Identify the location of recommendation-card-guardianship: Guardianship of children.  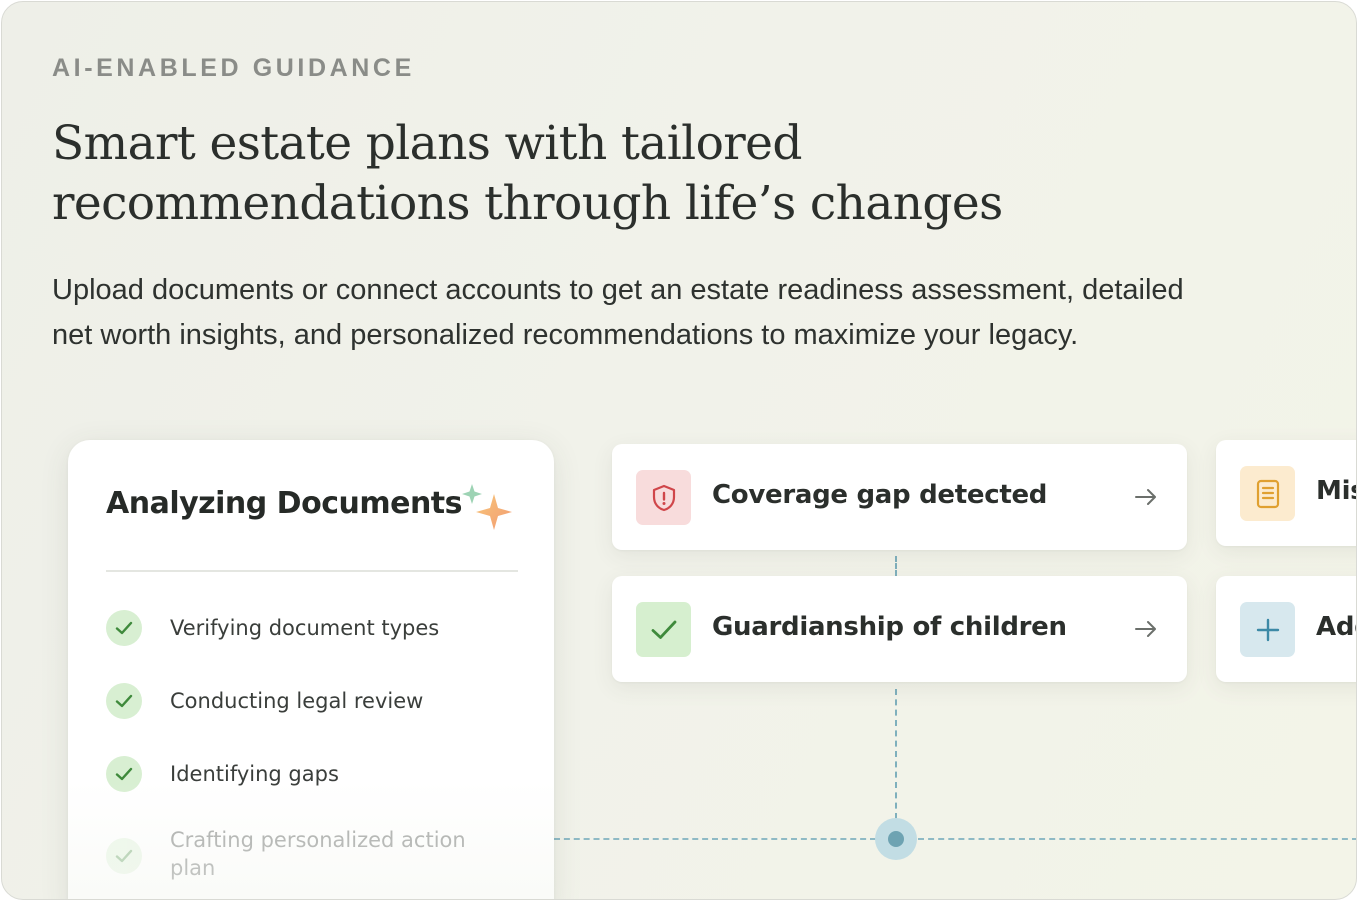
(899, 629).